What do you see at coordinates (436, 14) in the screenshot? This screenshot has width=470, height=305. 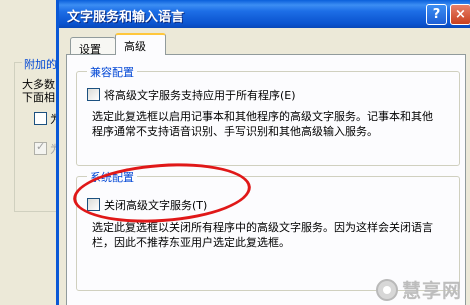 I see `help-button: ?` at bounding box center [436, 14].